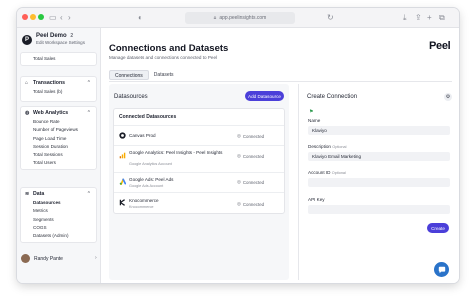 This screenshot has width=474, height=305. What do you see at coordinates (51, 112) in the screenshot?
I see `section-title: Web Analytics` at bounding box center [51, 112].